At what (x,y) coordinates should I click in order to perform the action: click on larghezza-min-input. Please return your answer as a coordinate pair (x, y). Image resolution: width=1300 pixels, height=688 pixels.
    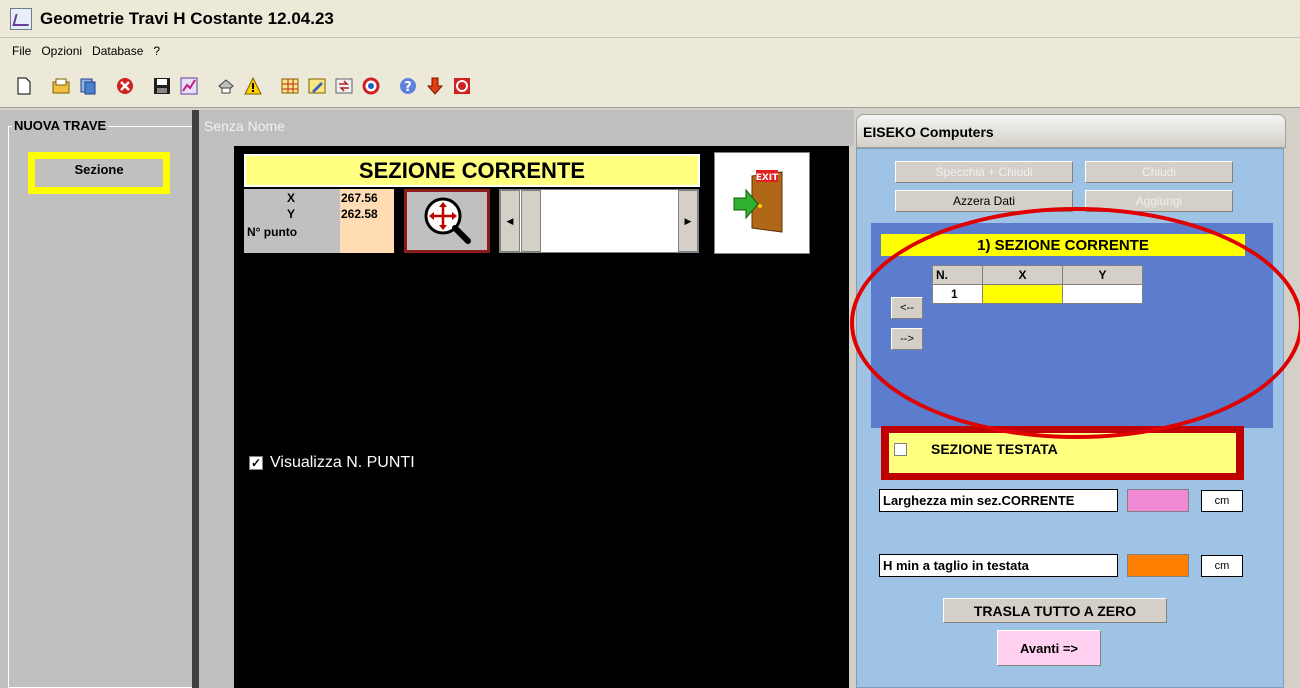
    Looking at the image, I should click on (1158, 500).